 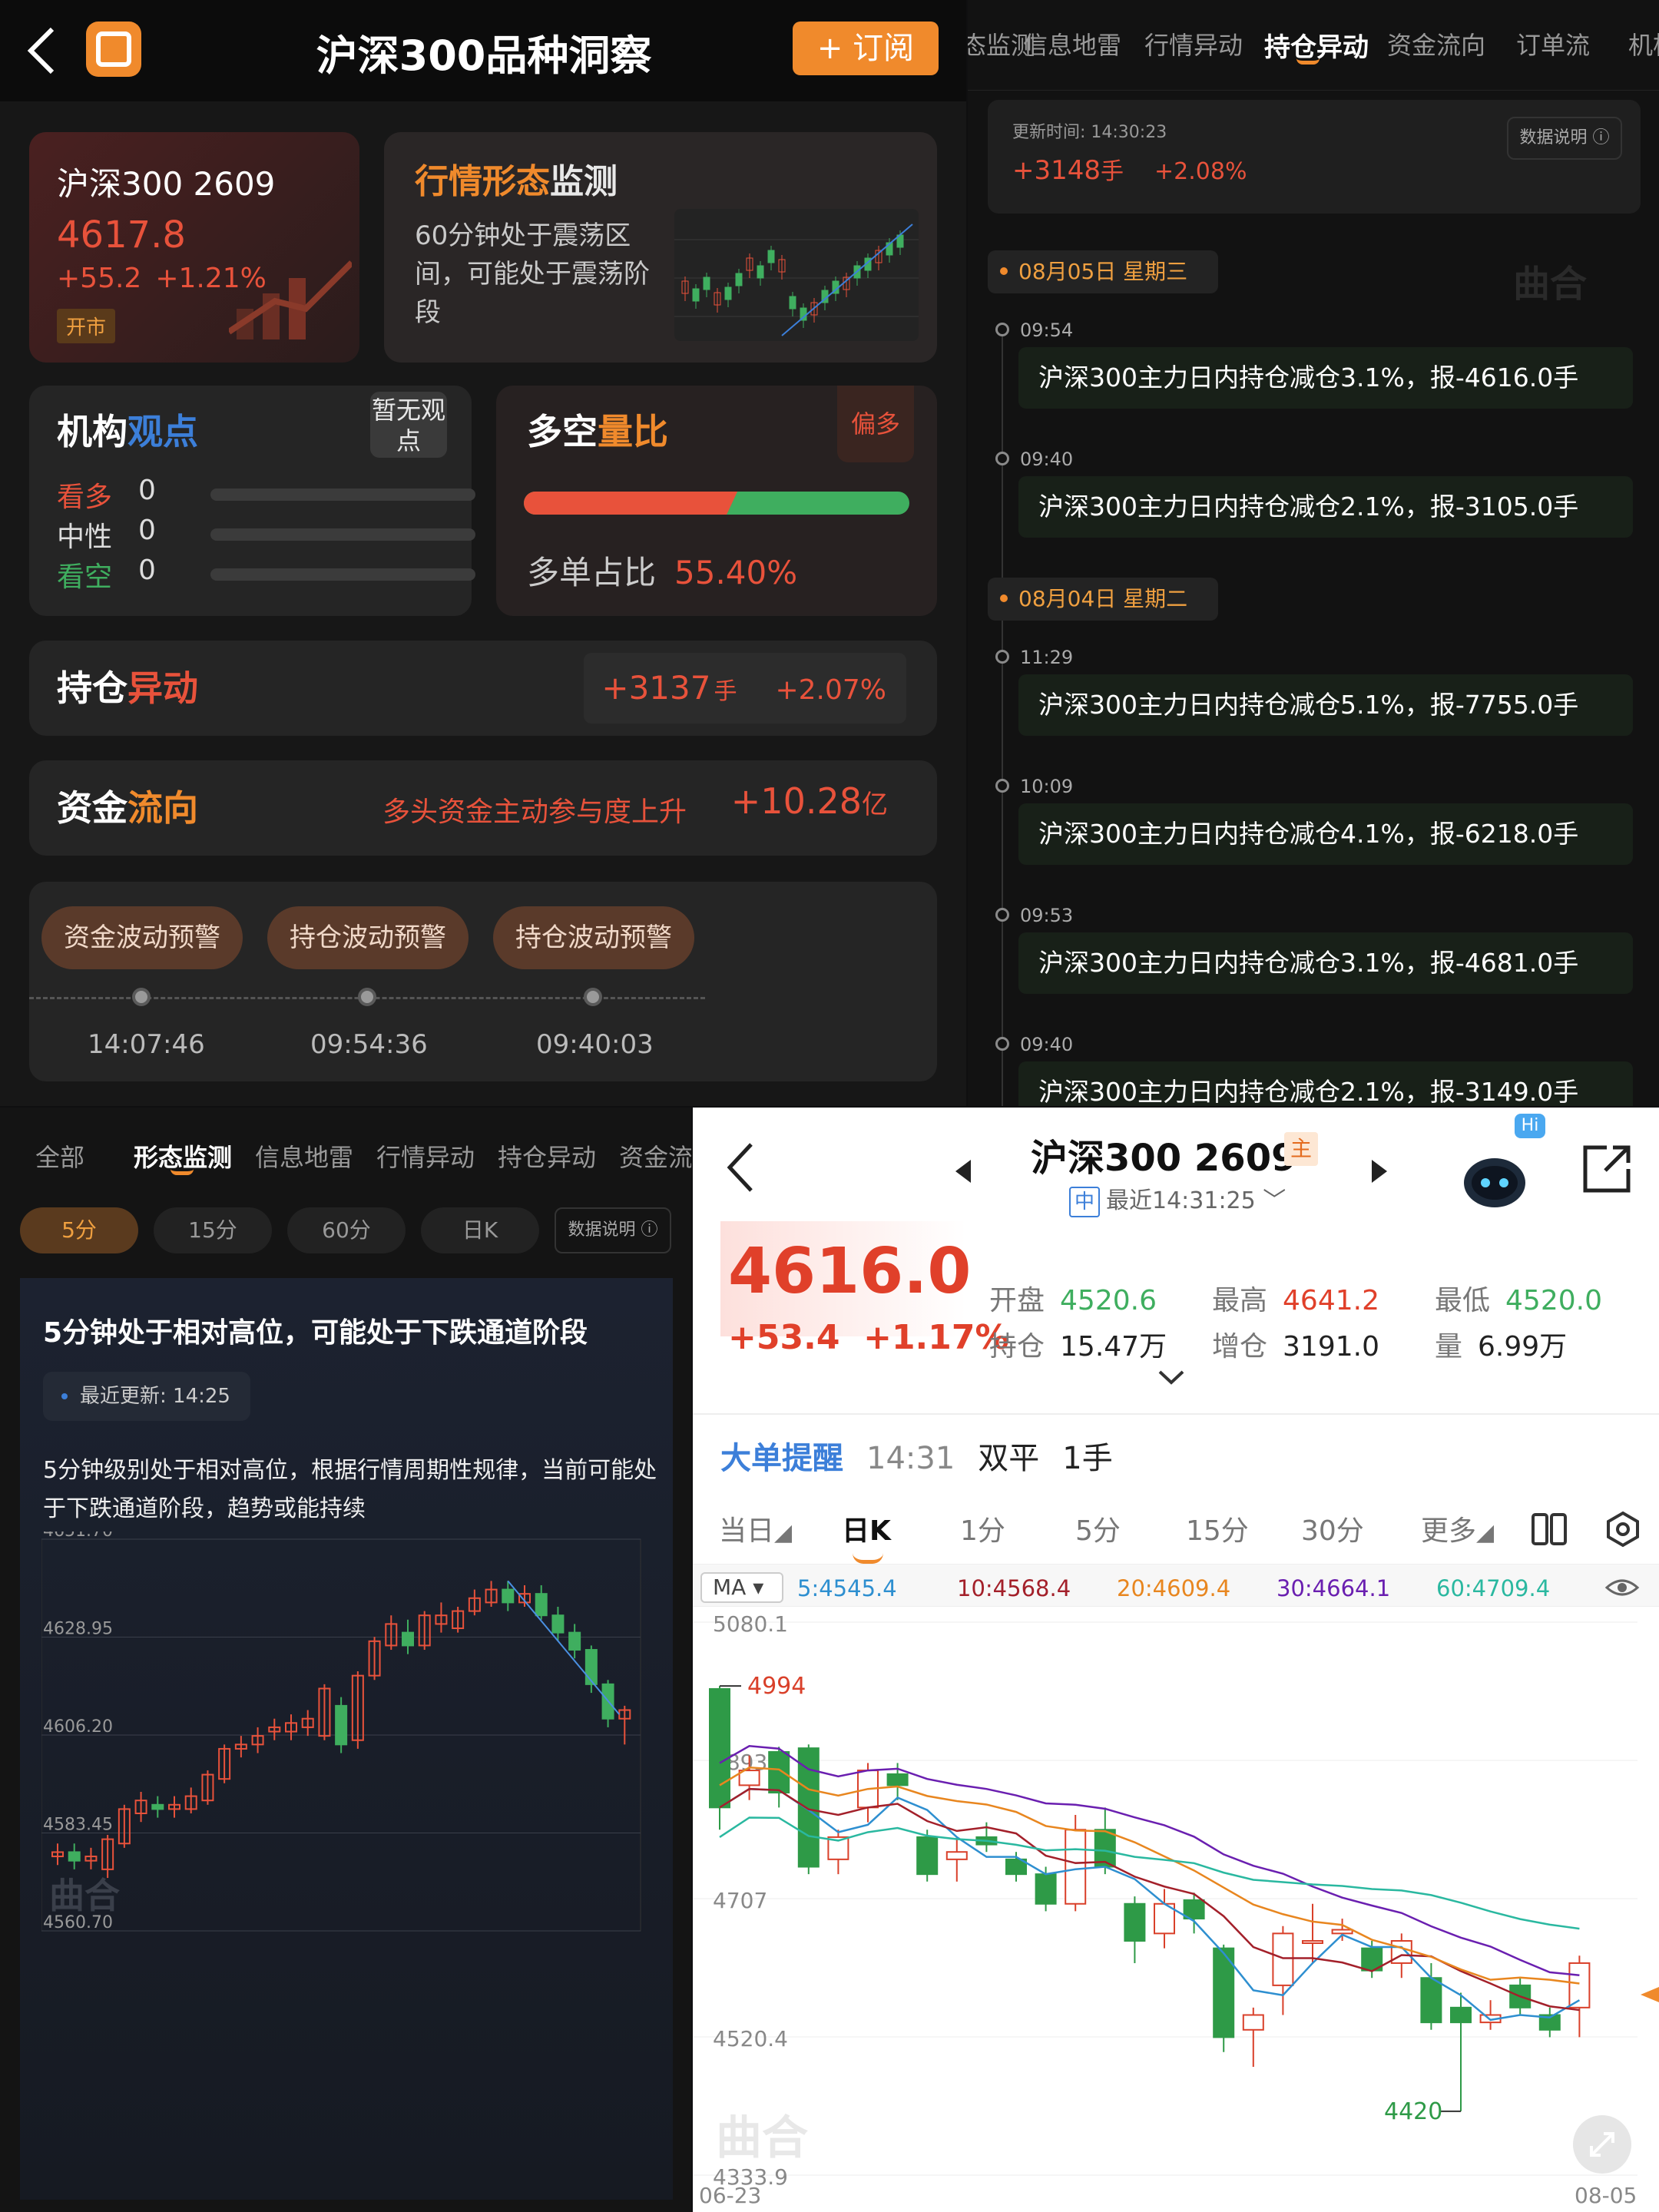 What do you see at coordinates (142, 938) in the screenshot?
I see `alert-chip: 资金波动预警` at bounding box center [142, 938].